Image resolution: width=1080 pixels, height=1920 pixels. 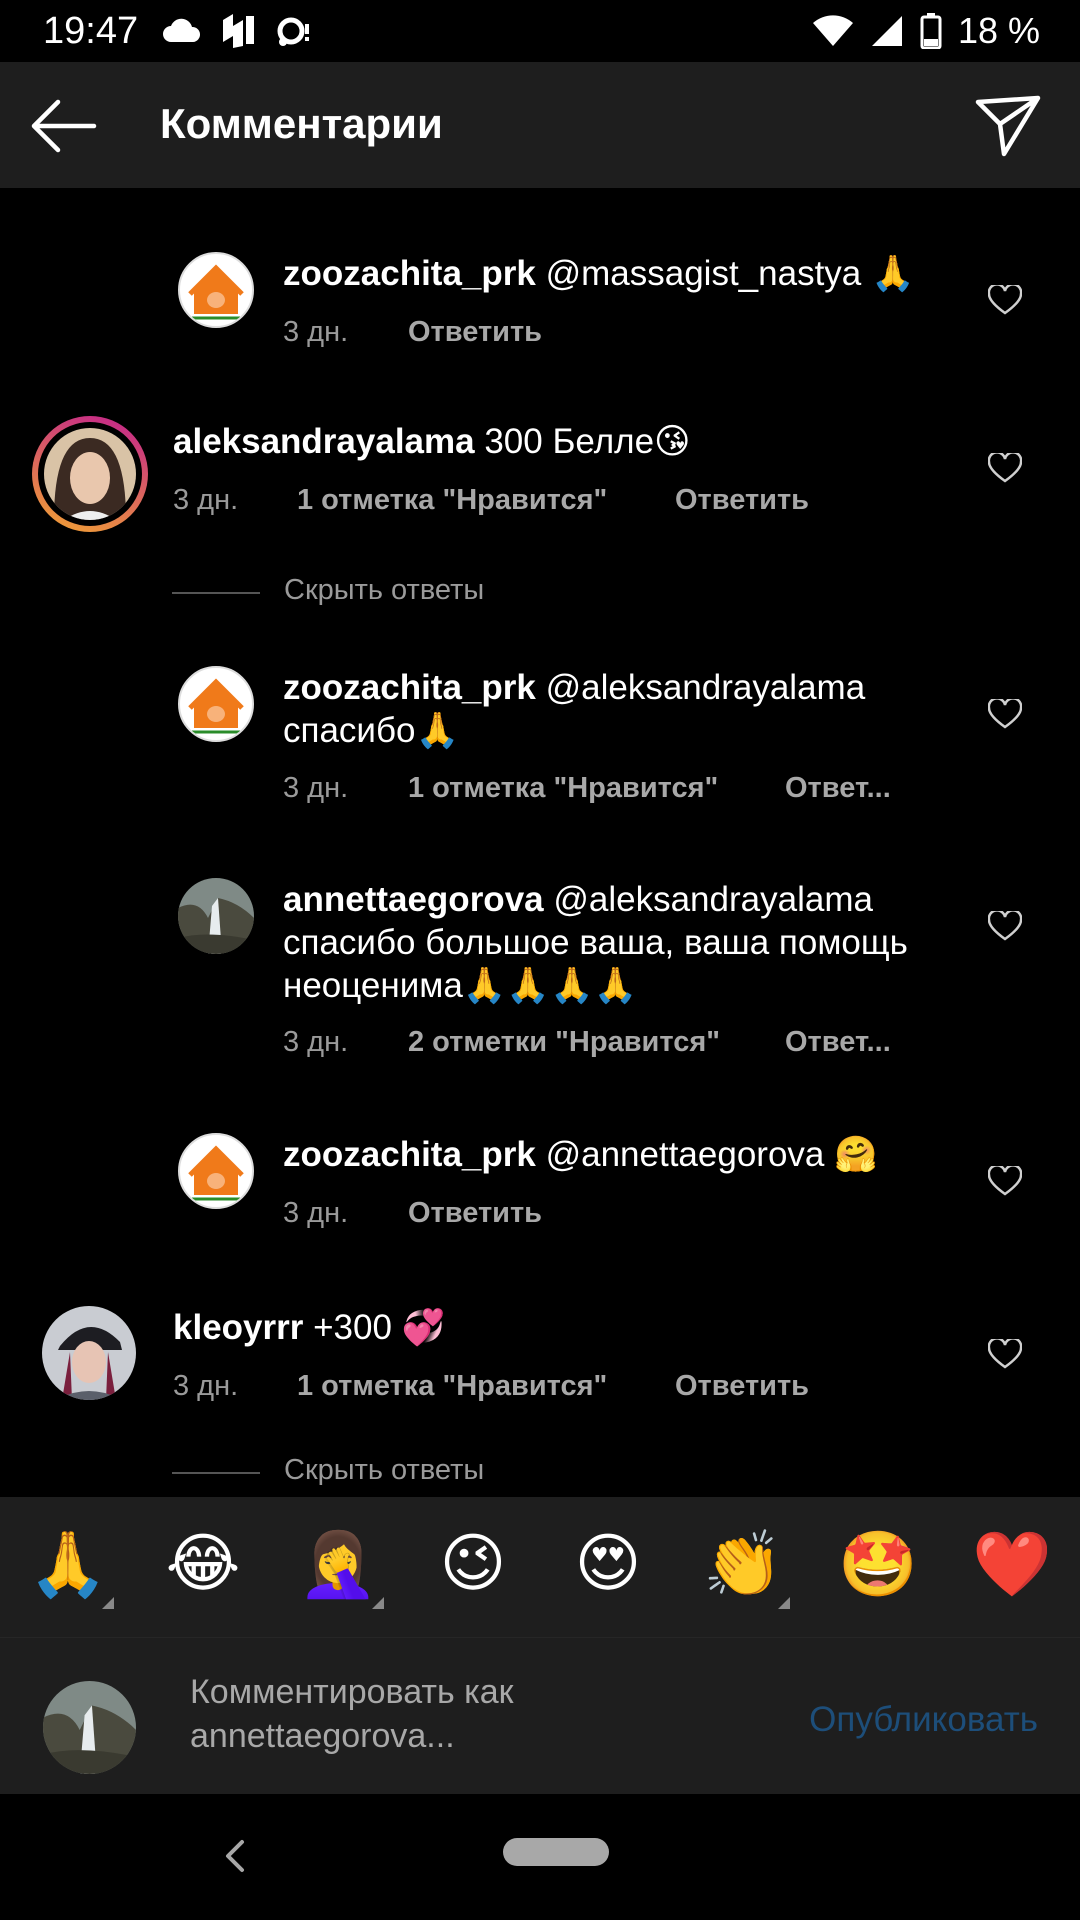 I want to click on top-bar: Комментарии, so click(x=540, y=125).